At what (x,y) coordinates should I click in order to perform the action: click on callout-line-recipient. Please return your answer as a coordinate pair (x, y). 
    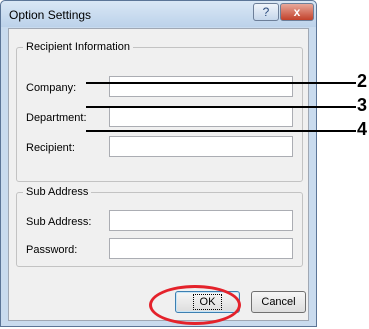
    Looking at the image, I should click on (221, 131).